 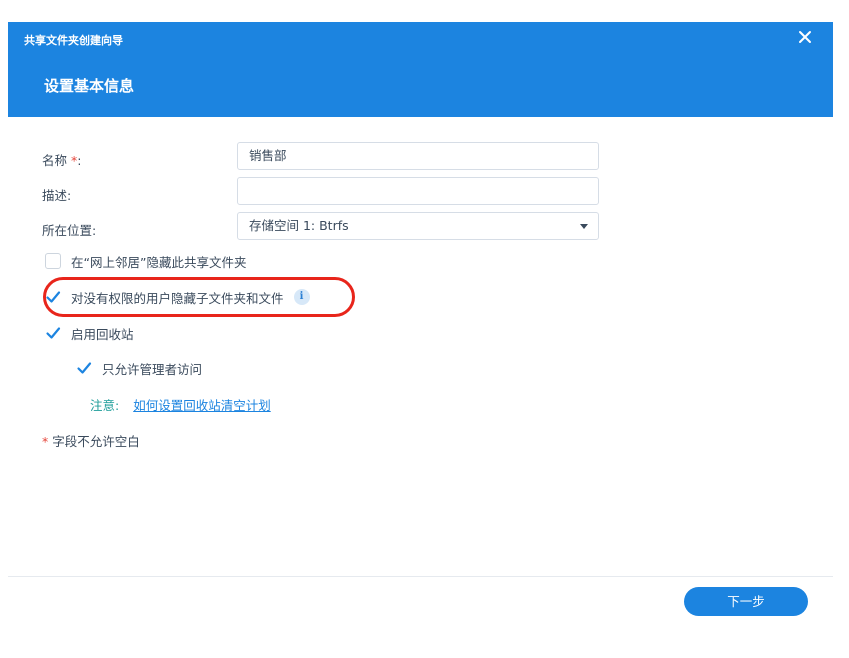 What do you see at coordinates (94, 441) in the screenshot?
I see `required-hint-text: 字段不允许空白` at bounding box center [94, 441].